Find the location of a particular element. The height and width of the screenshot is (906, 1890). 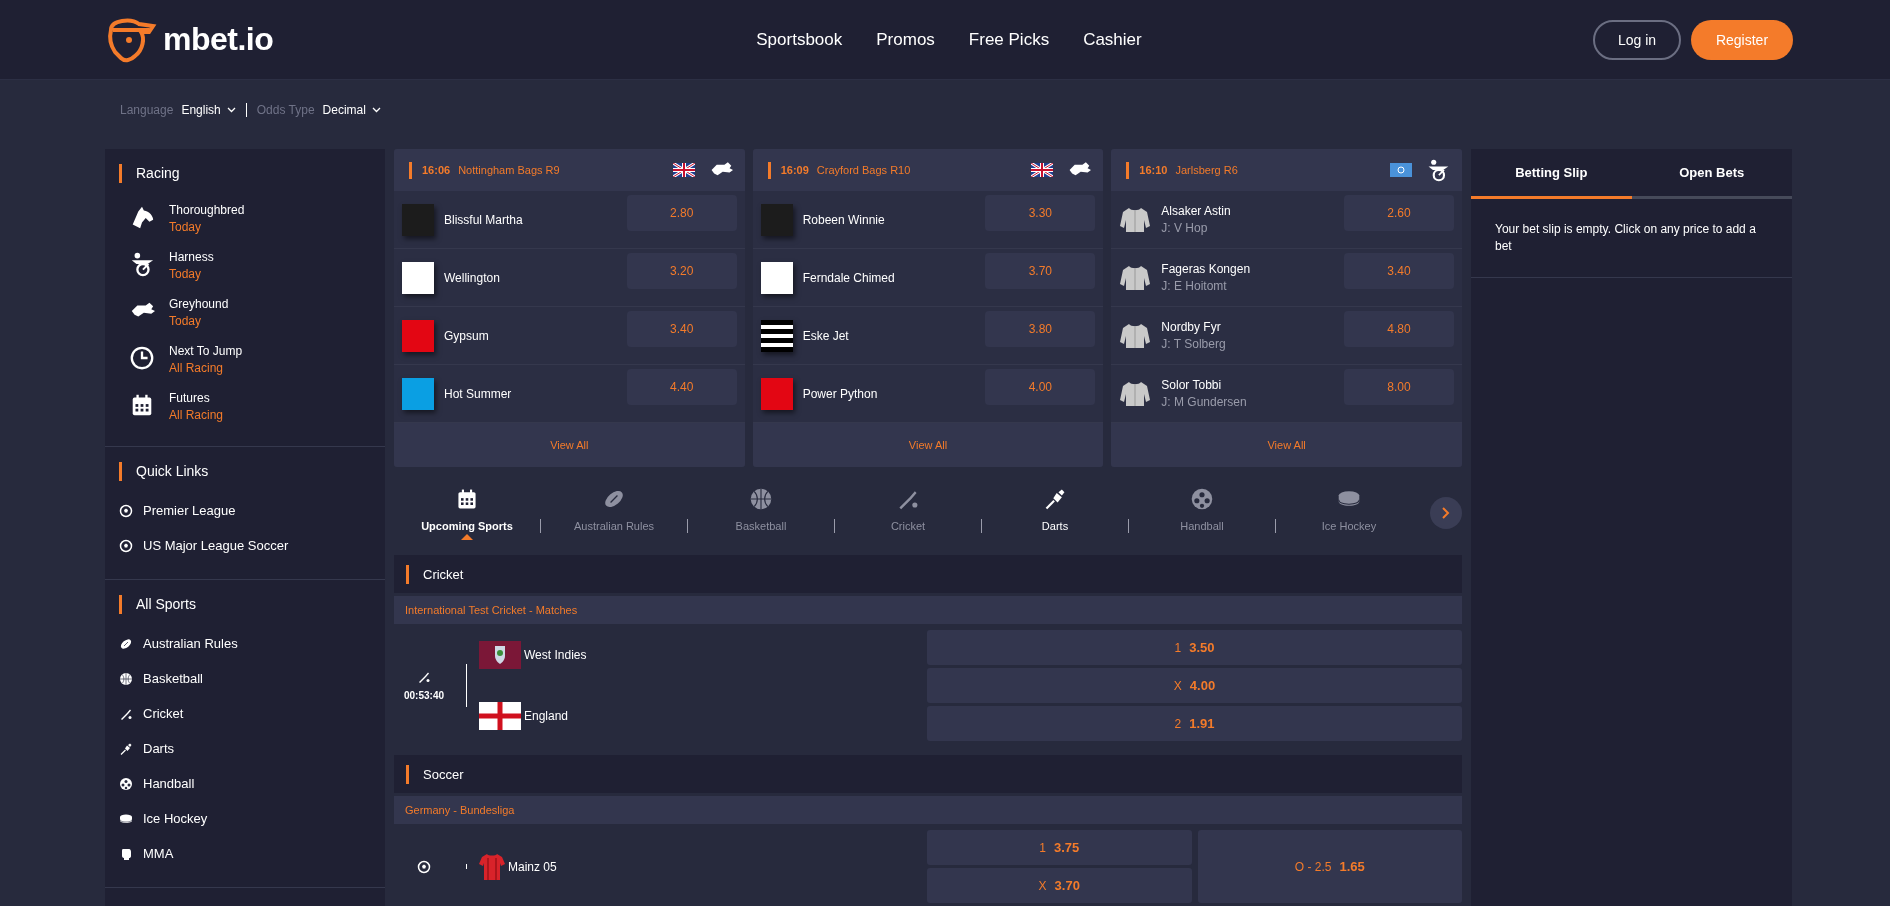

sport-tab: Australian Rules is located at coordinates (614, 513).